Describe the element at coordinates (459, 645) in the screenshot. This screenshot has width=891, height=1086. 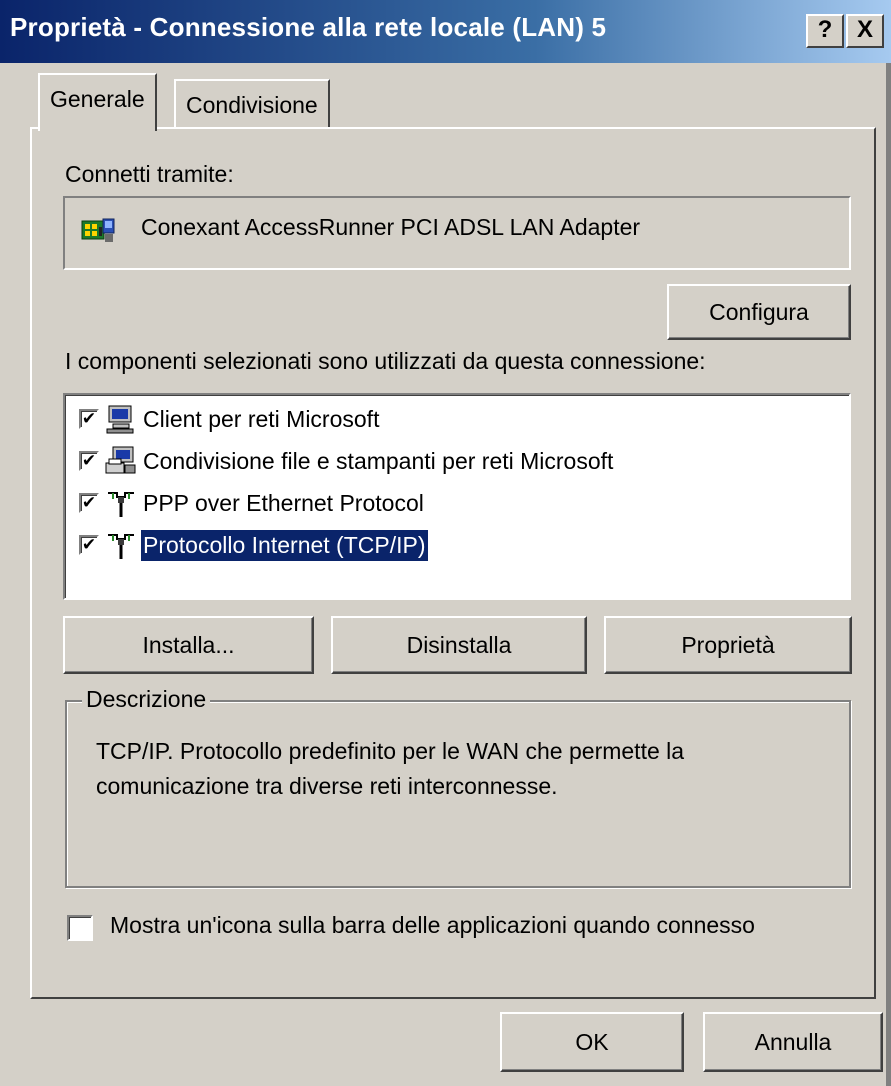
I see `uninstall-button: Disinstalla` at that location.